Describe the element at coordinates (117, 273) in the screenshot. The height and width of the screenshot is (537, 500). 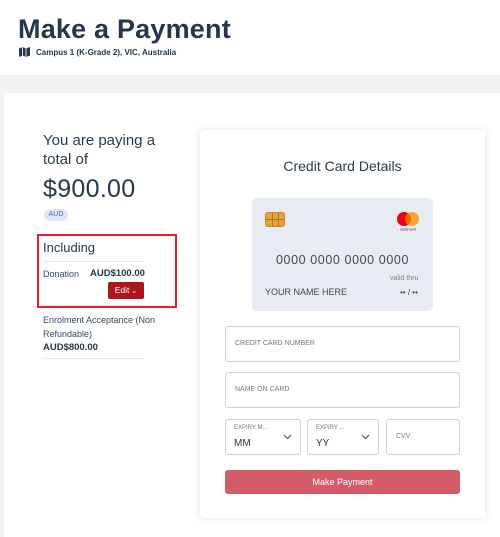
I see `donation-value: AUD$100.00` at that location.